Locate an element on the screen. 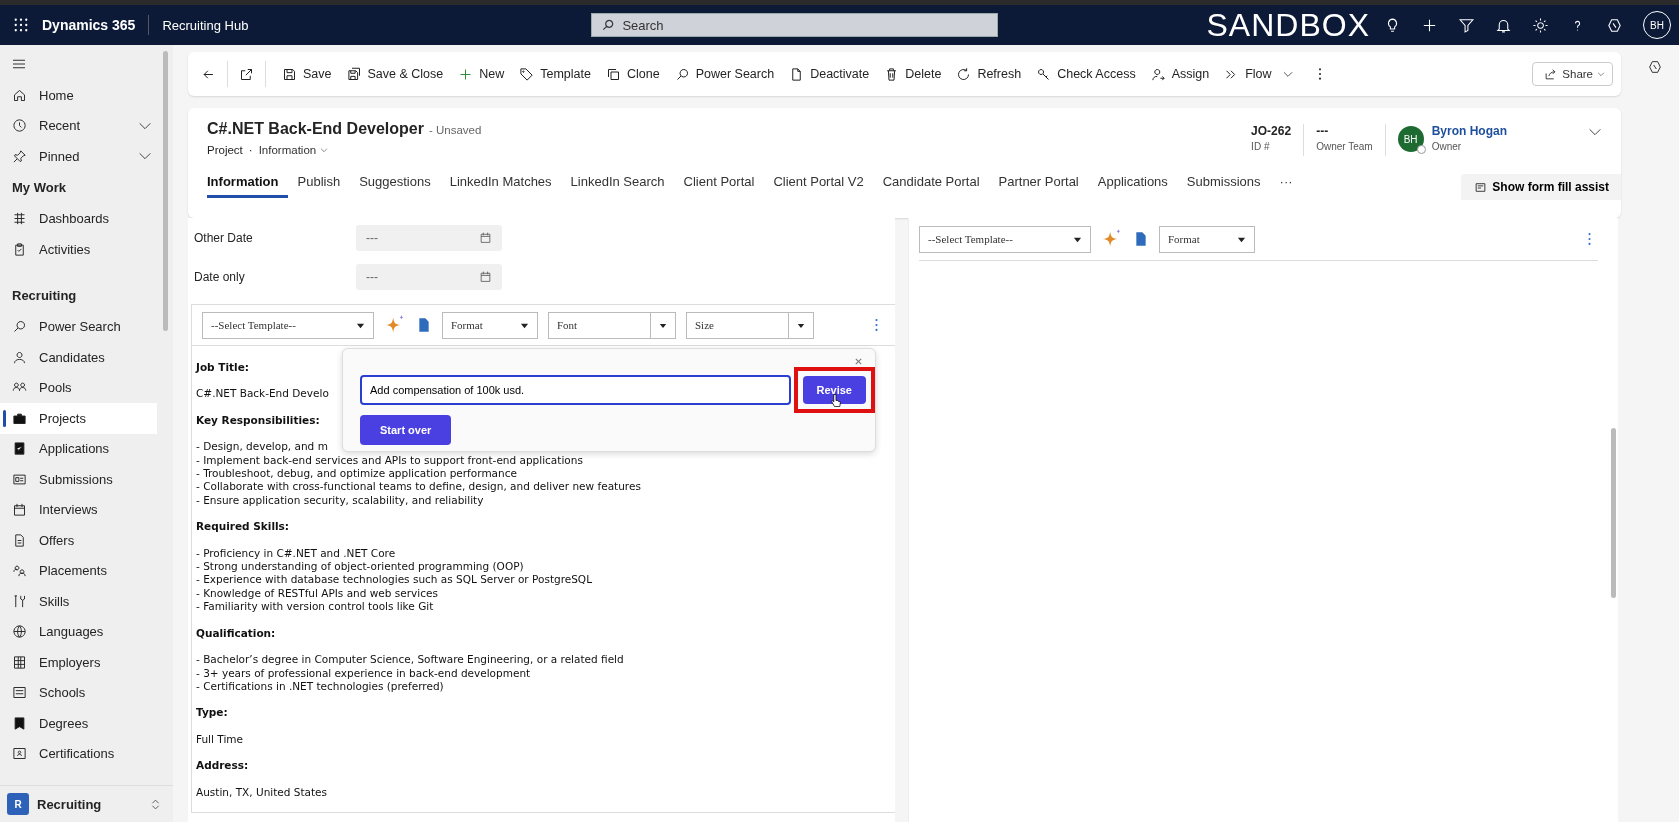  refresh-icon is located at coordinates (964, 74).